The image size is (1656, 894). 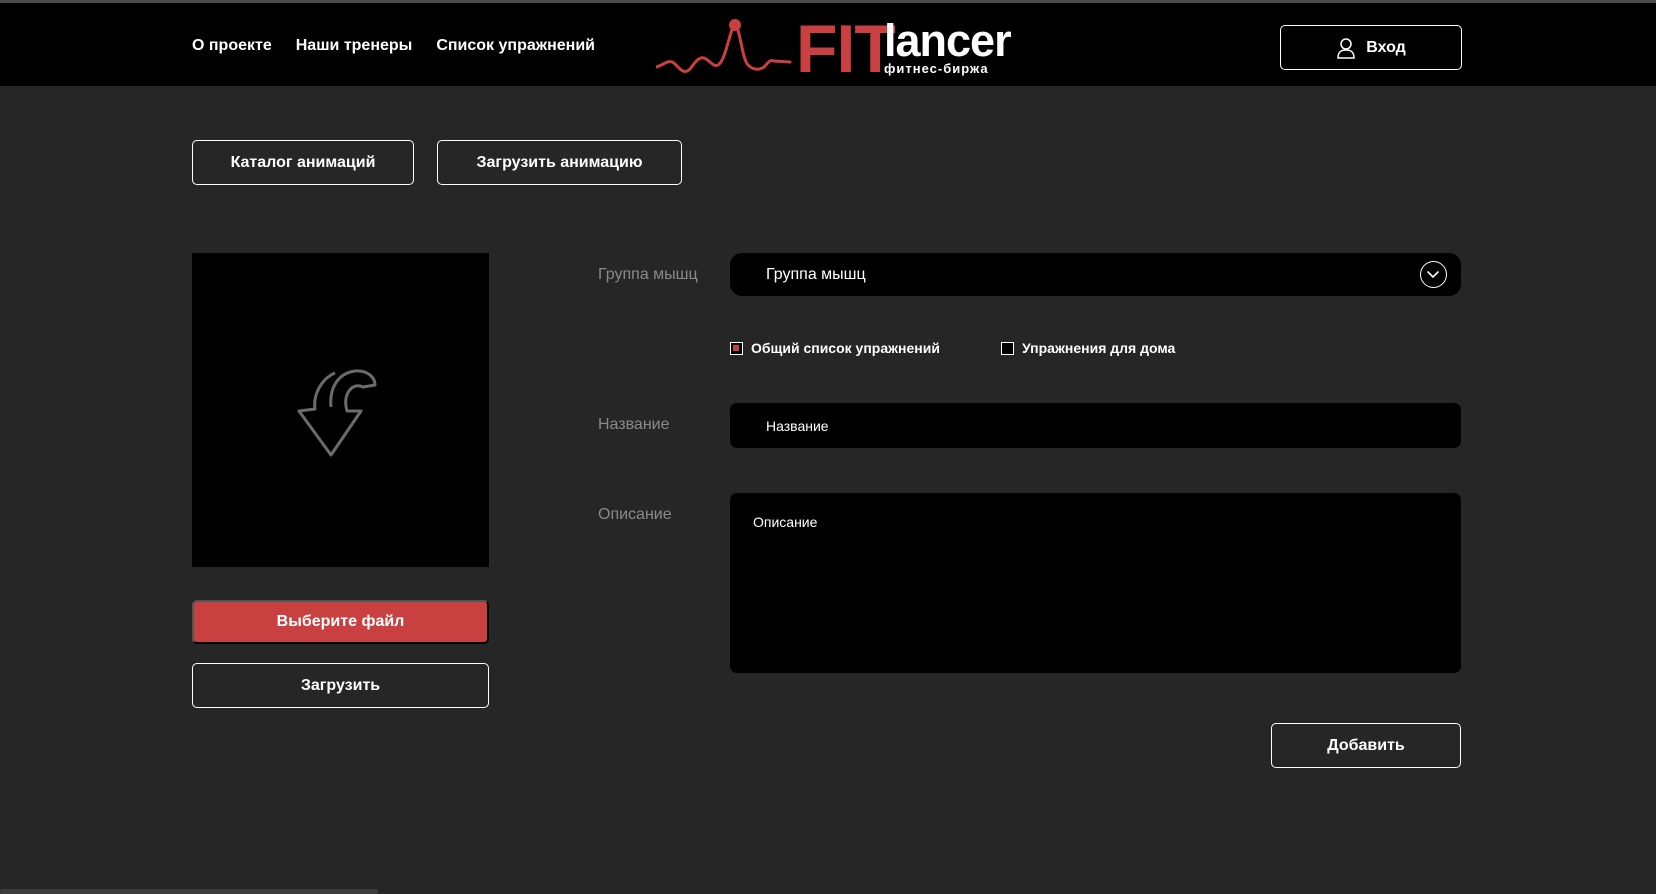 I want to click on main-nav: О проекте Наши тренеры Список упражнений, so click(x=393, y=46).